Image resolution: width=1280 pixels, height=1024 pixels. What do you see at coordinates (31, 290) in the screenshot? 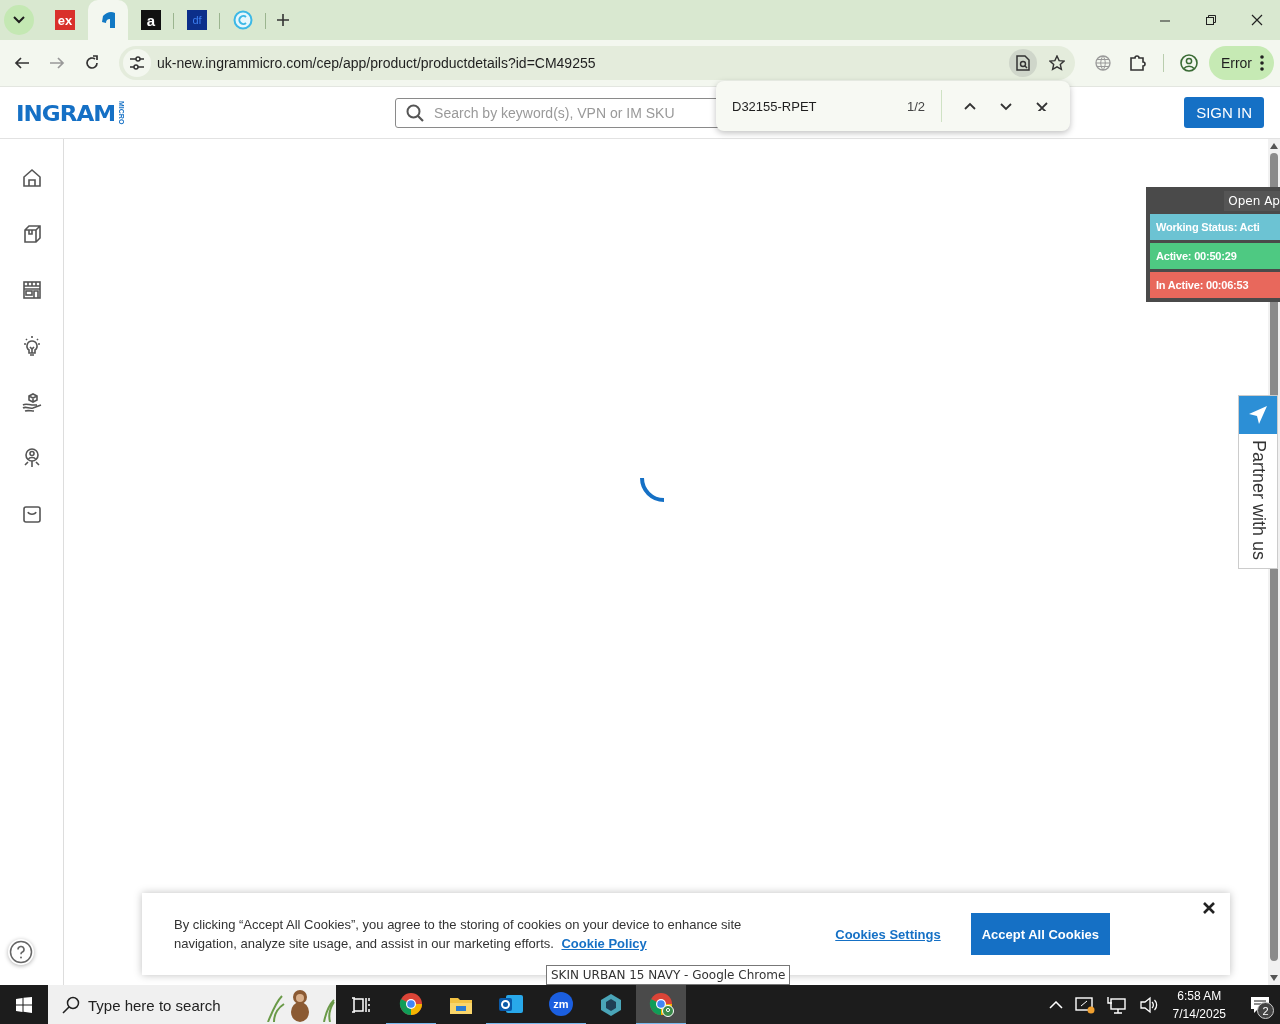
I see `storefront-icon` at bounding box center [31, 290].